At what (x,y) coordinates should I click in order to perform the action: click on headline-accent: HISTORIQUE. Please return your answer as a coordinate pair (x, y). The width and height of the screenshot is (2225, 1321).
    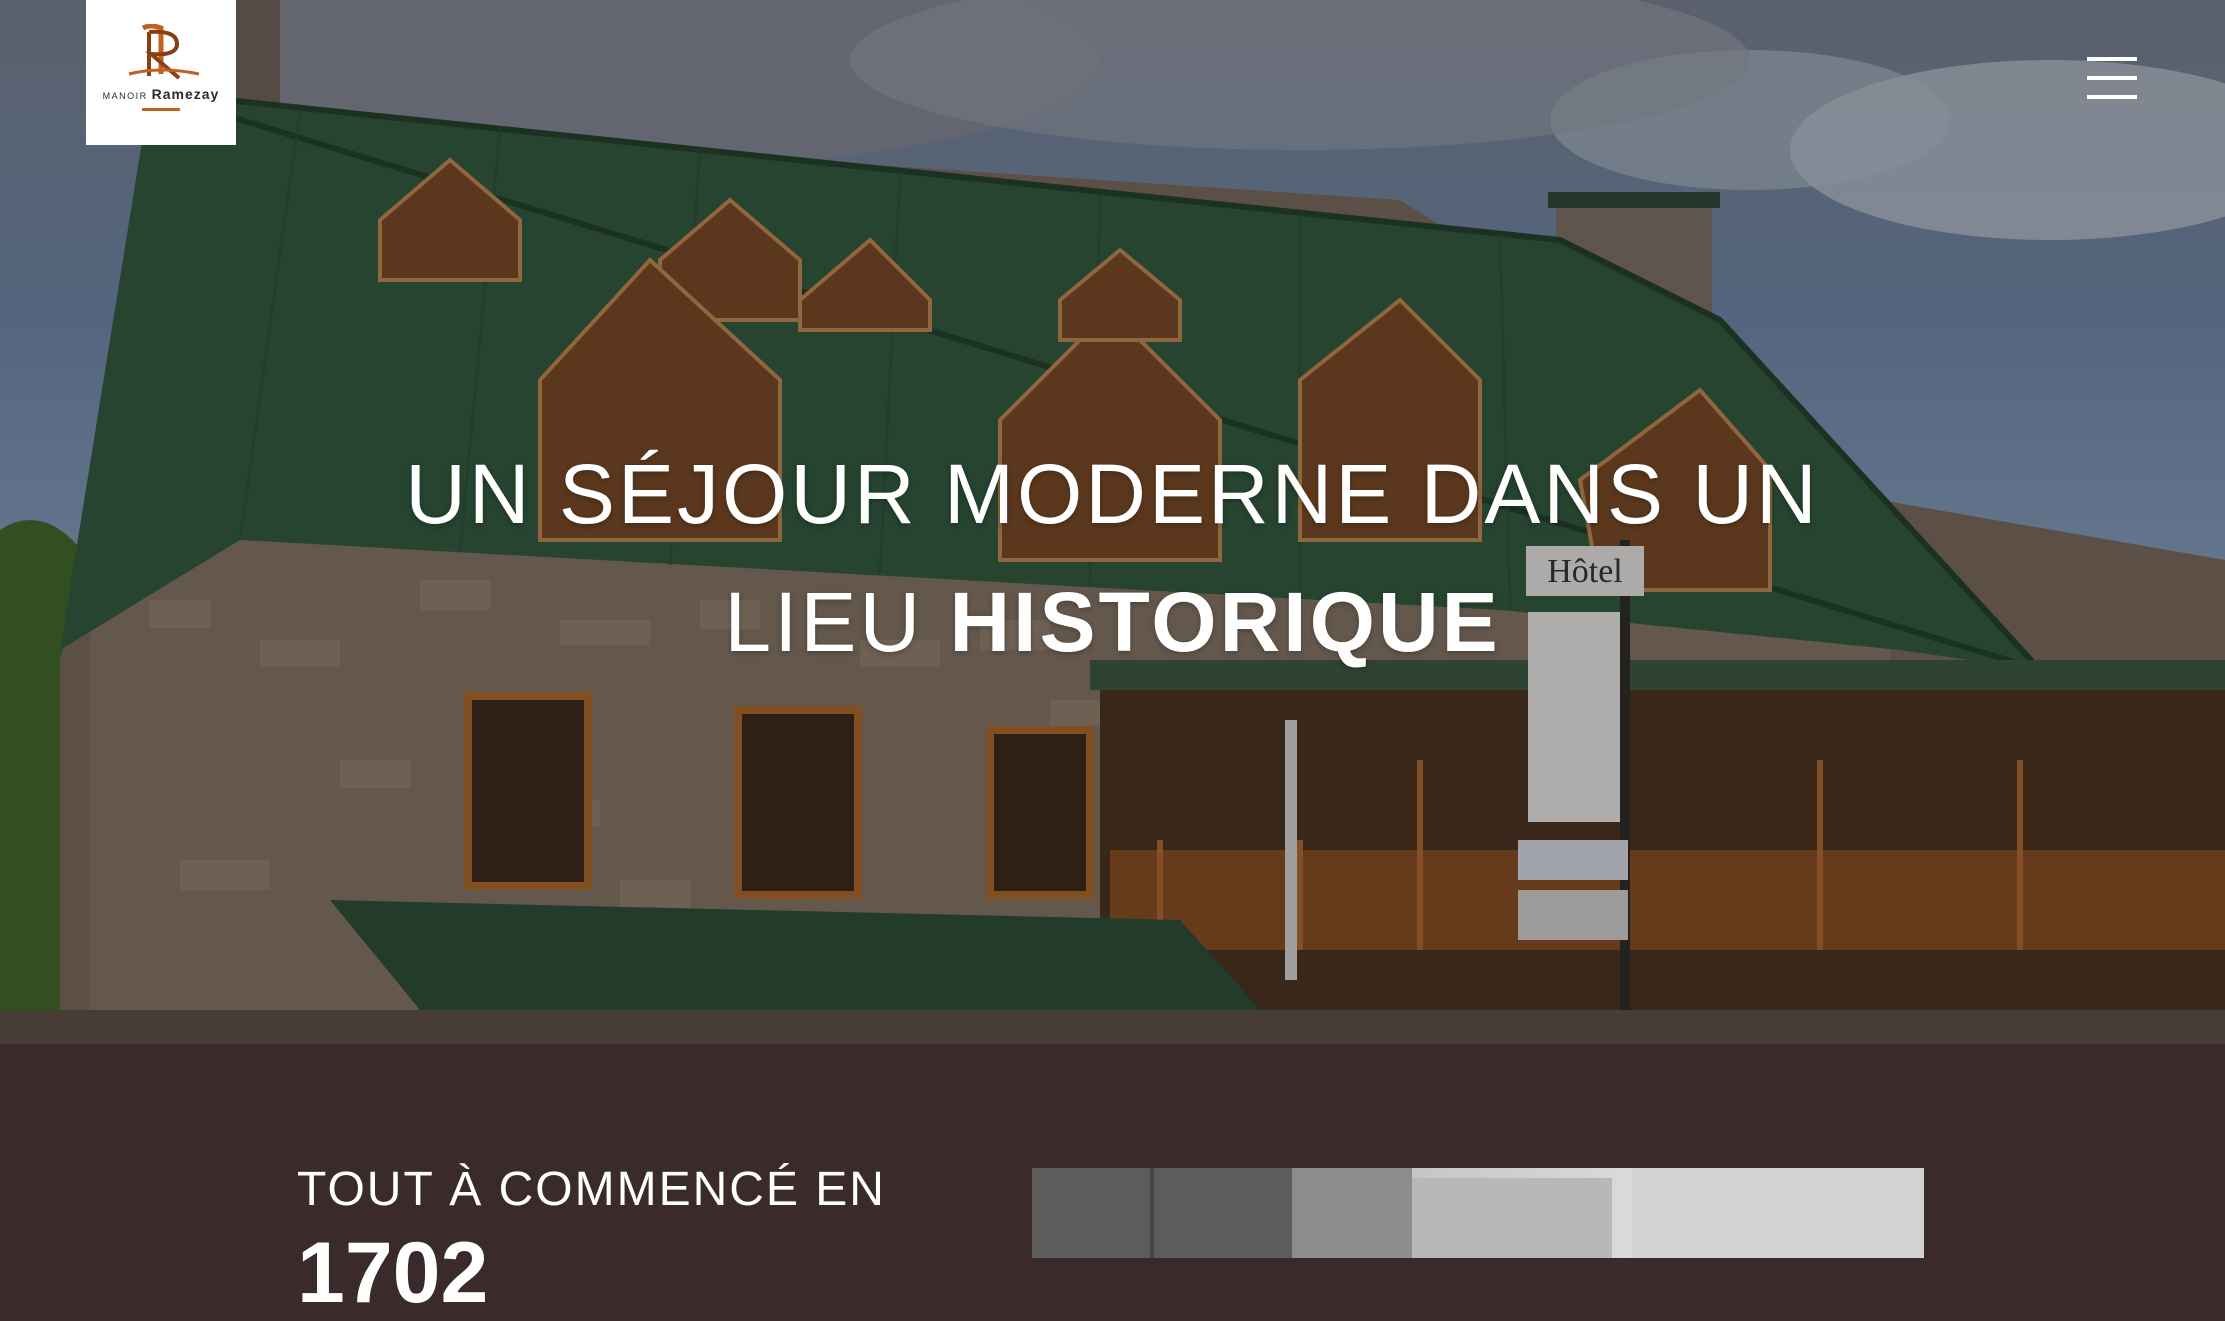
    Looking at the image, I should click on (1225, 622).